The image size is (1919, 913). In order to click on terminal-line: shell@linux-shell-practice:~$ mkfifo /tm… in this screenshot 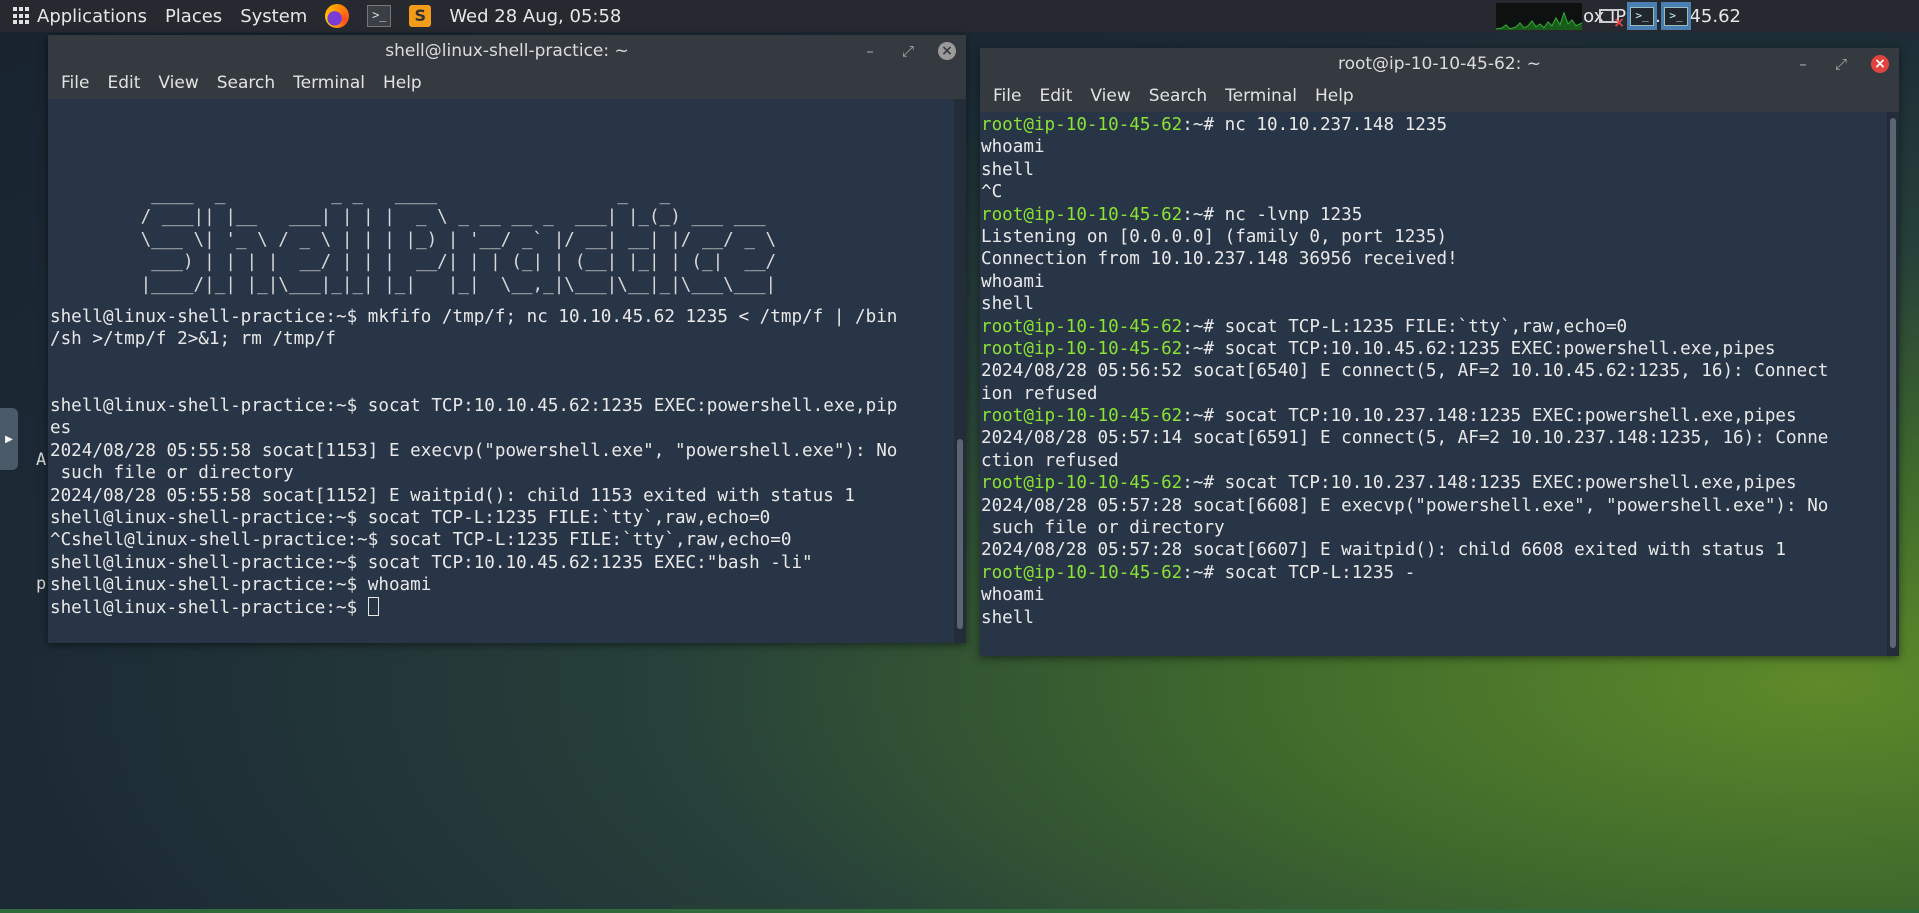, I will do `click(474, 316)`.